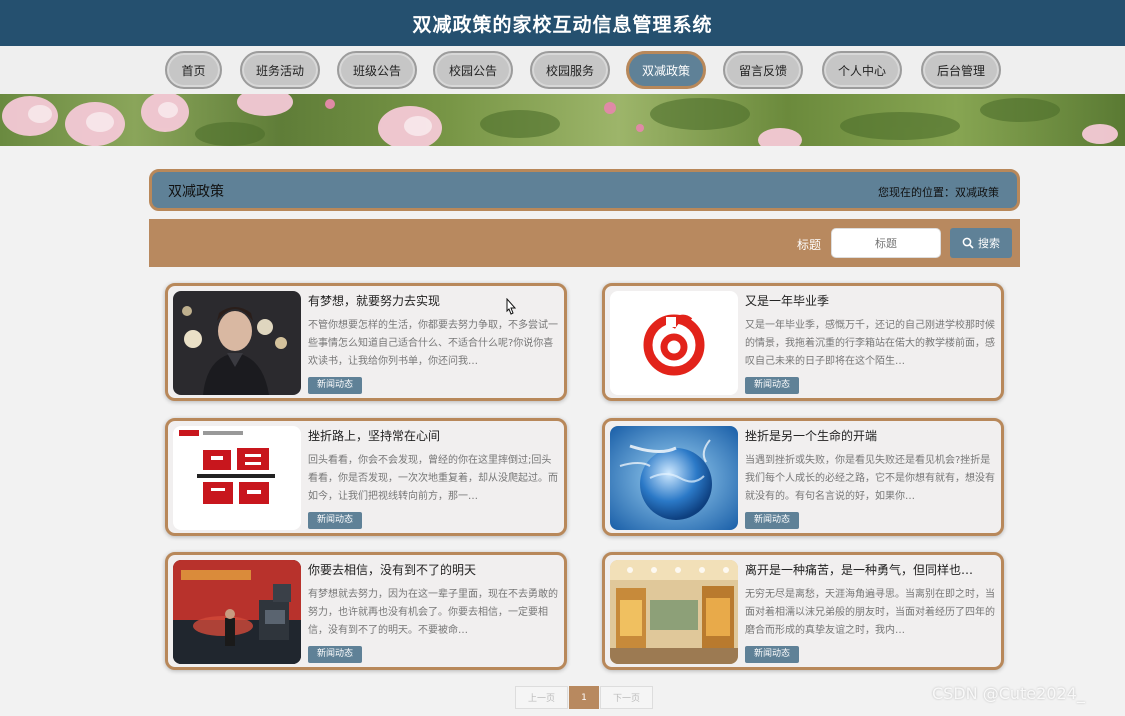 The width and height of the screenshot is (1125, 716). Describe the element at coordinates (434, 300) in the screenshot. I see `card-title: 有梦想，就要努力去实现` at that location.